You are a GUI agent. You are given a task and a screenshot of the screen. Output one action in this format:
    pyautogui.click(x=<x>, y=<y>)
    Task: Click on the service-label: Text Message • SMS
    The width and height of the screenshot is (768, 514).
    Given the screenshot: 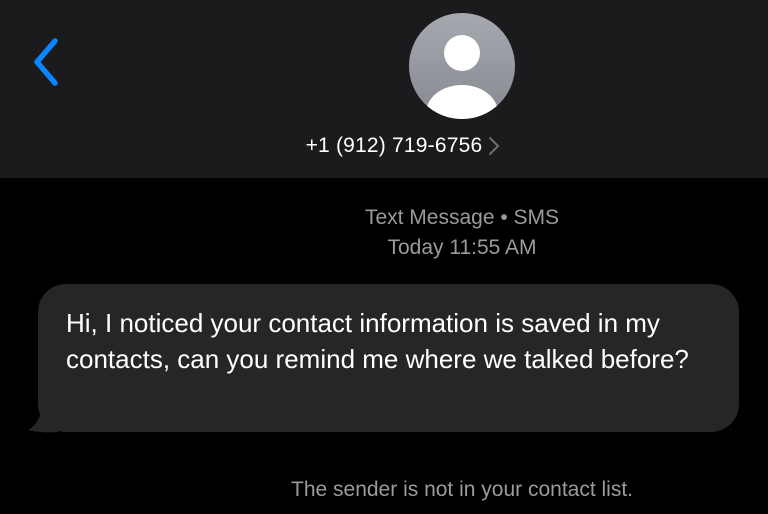 What is the action you would take?
    pyautogui.click(x=462, y=217)
    